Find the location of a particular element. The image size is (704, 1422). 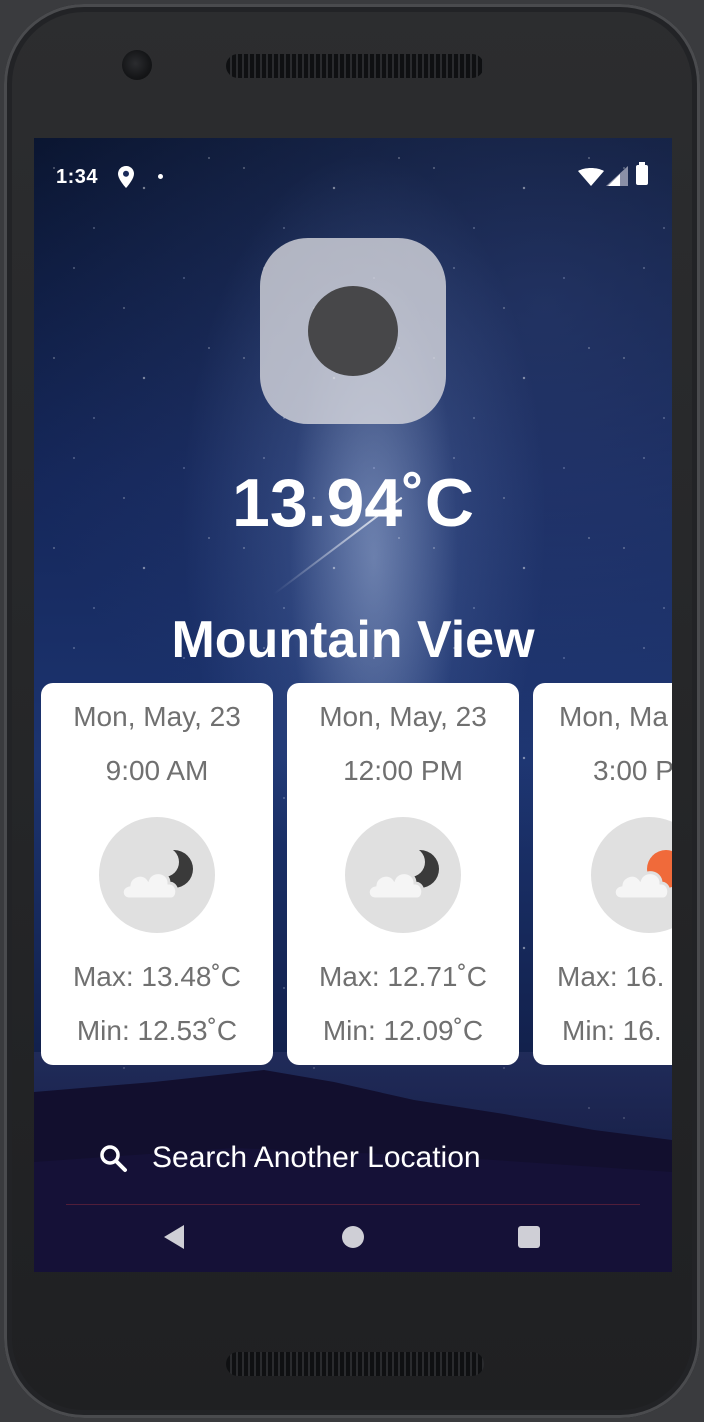

forecast-time: 12:00 PM is located at coordinates (403, 770).